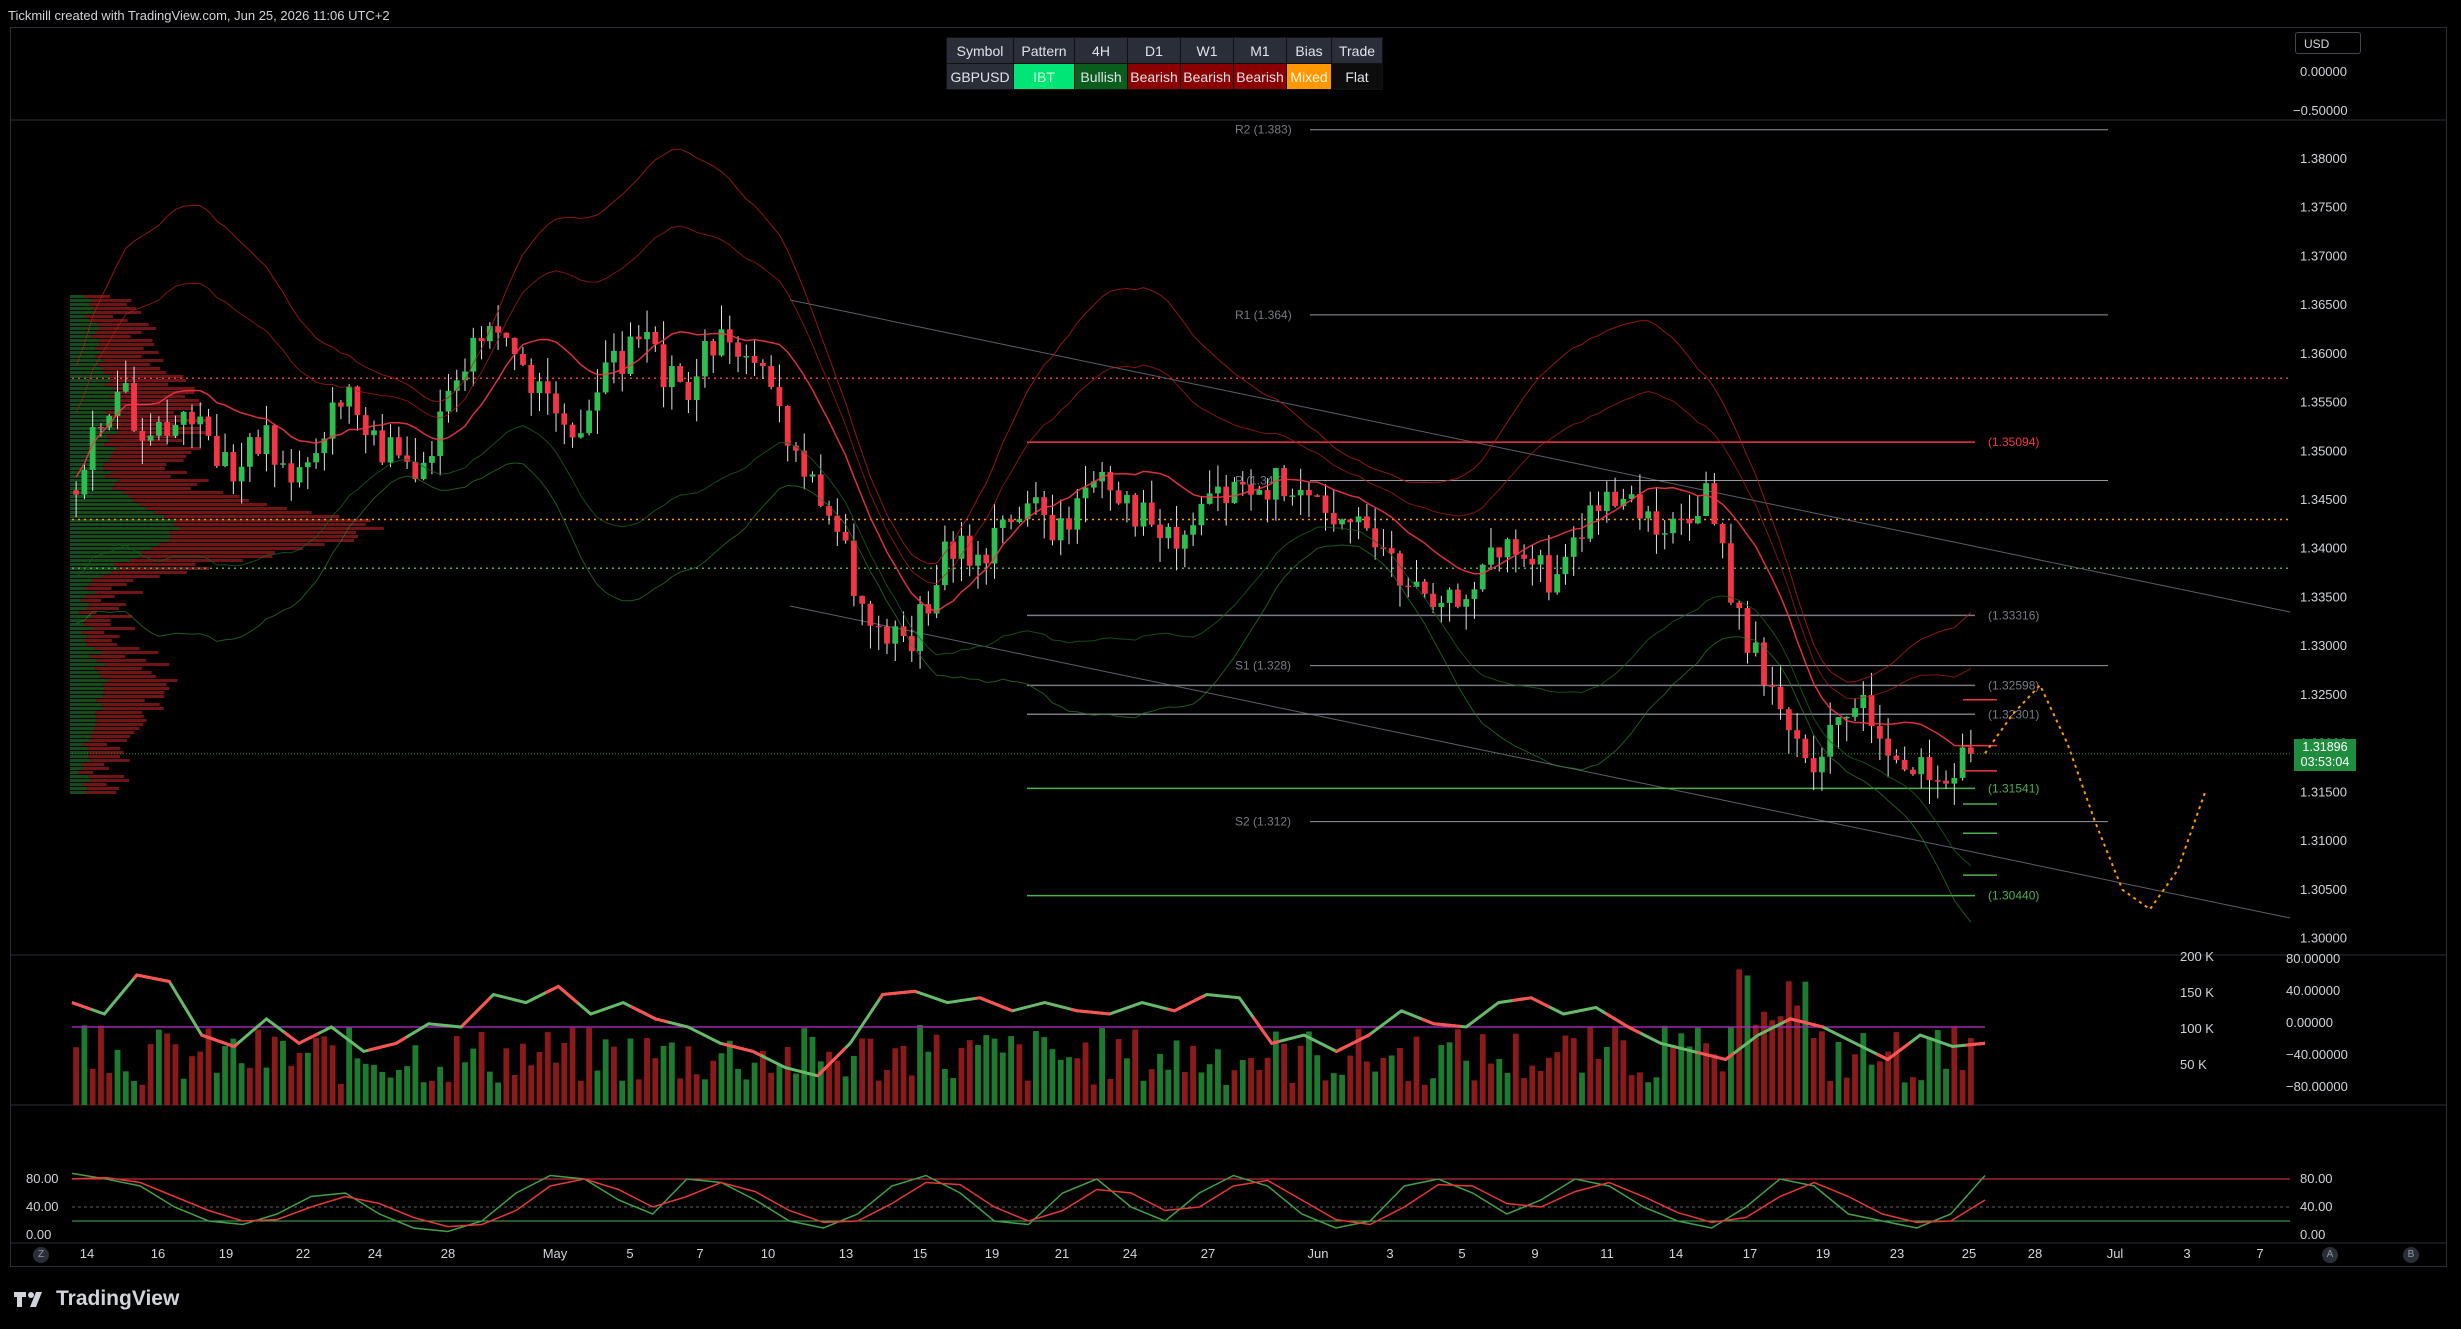  What do you see at coordinates (95, 1299) in the screenshot?
I see `tradingview-logo: TradingView` at bounding box center [95, 1299].